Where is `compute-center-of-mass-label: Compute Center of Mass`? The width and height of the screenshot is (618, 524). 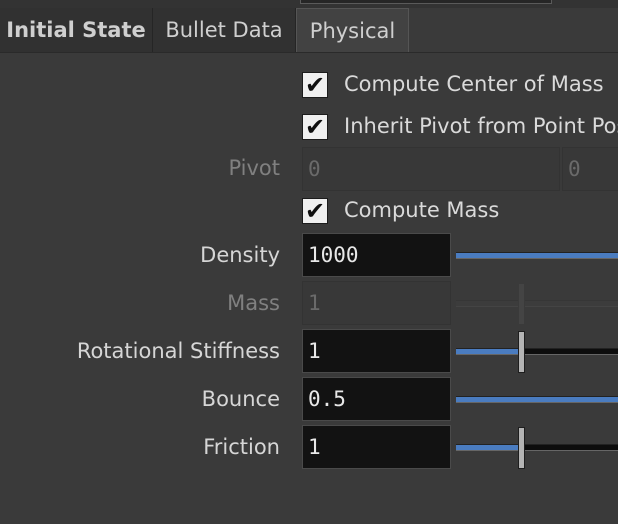 compute-center-of-mass-label: Compute Center of Mass is located at coordinates (474, 84).